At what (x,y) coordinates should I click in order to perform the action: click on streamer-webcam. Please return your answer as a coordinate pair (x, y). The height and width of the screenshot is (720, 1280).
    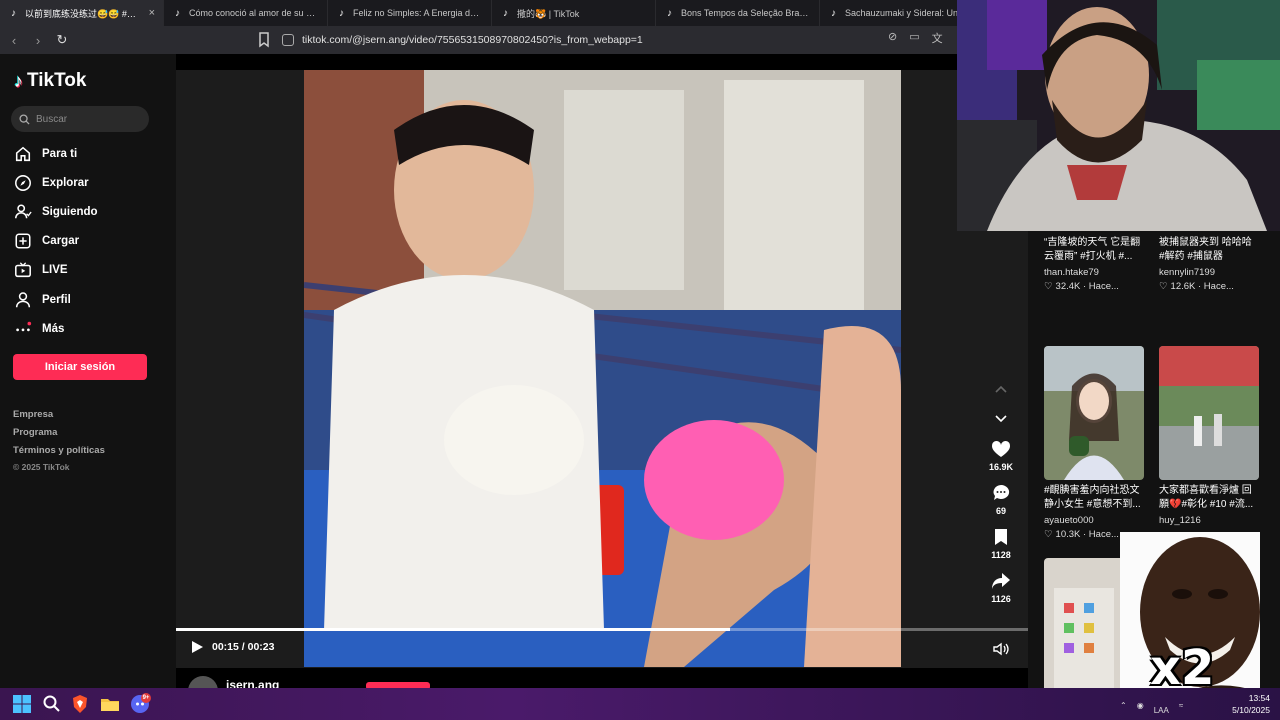
    Looking at the image, I should click on (1118, 115).